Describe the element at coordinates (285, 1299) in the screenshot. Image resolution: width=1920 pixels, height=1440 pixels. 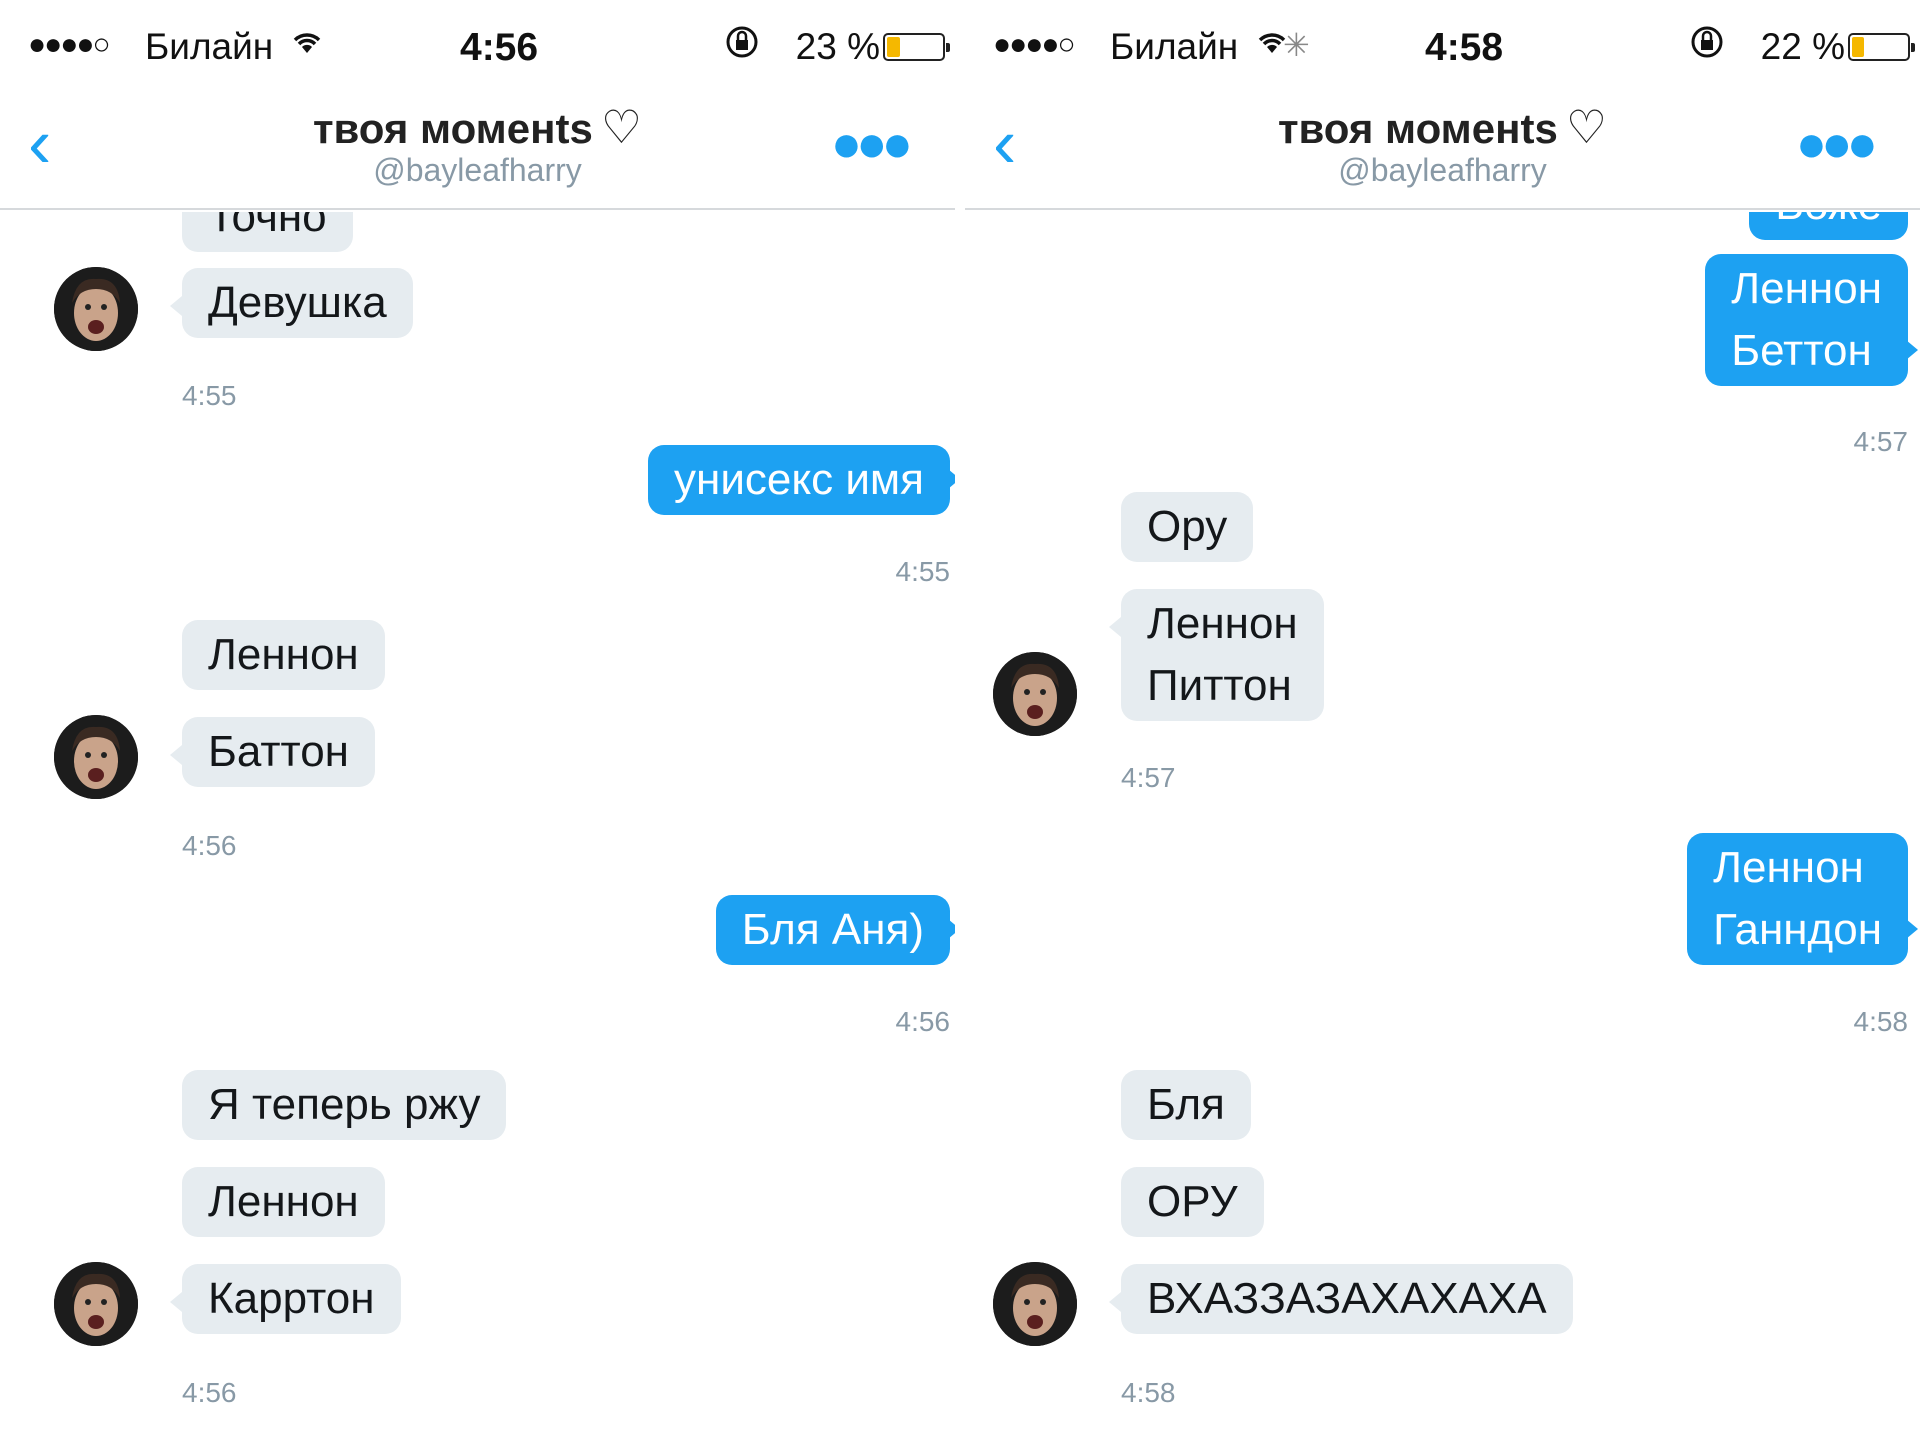
I see `message-bubble-incoming: Карртон` at that location.